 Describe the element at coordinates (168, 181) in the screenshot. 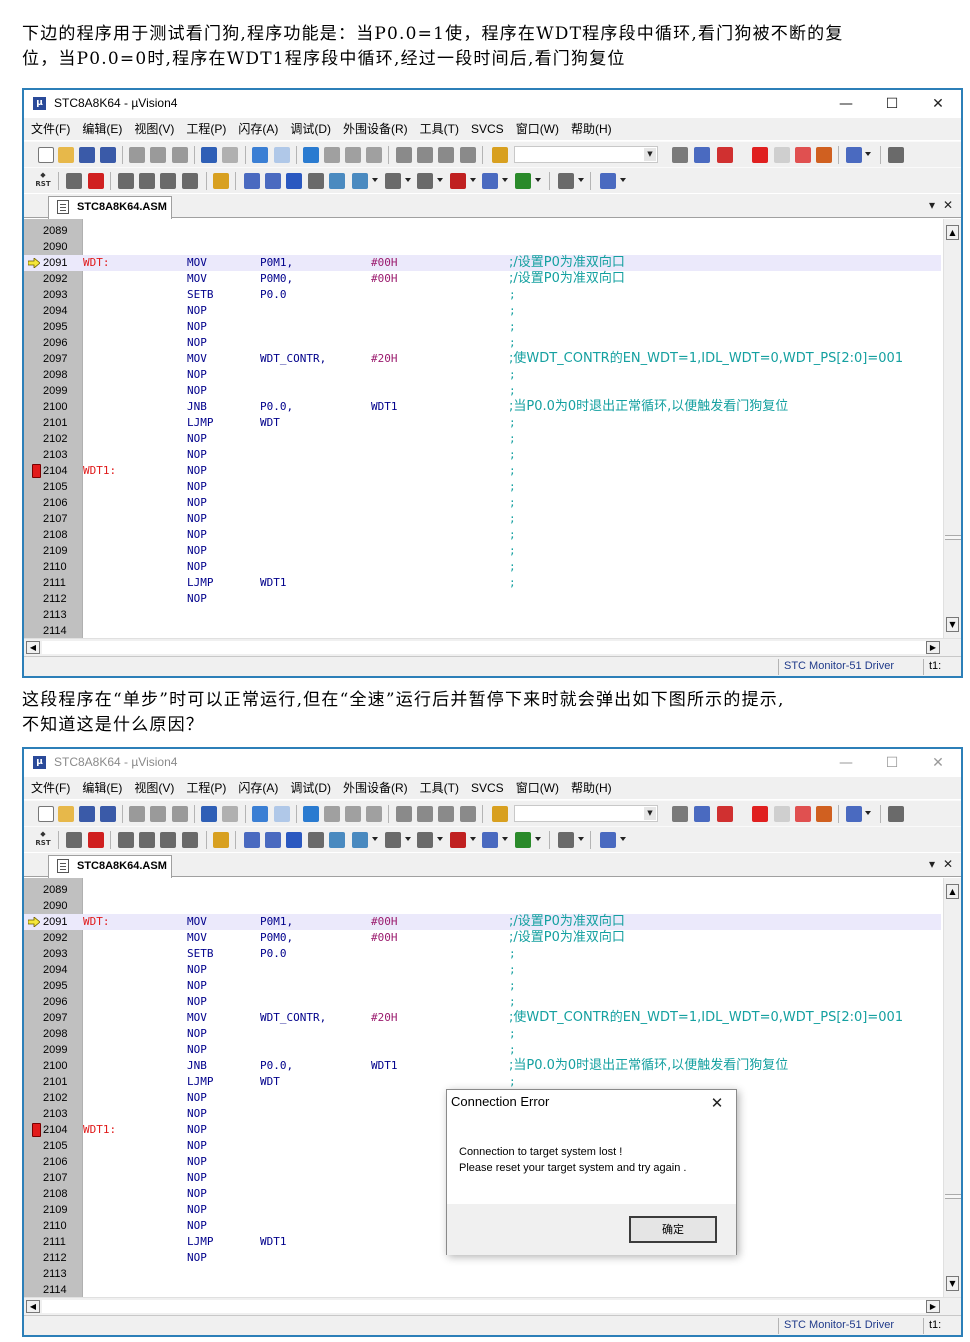

I see `step-out-icon` at that location.